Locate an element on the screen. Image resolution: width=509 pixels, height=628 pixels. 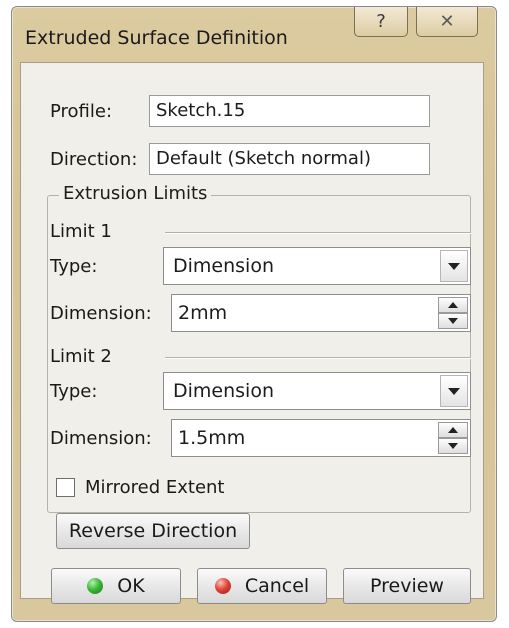
limit2-dimension-value: 1.5mm is located at coordinates (212, 438).